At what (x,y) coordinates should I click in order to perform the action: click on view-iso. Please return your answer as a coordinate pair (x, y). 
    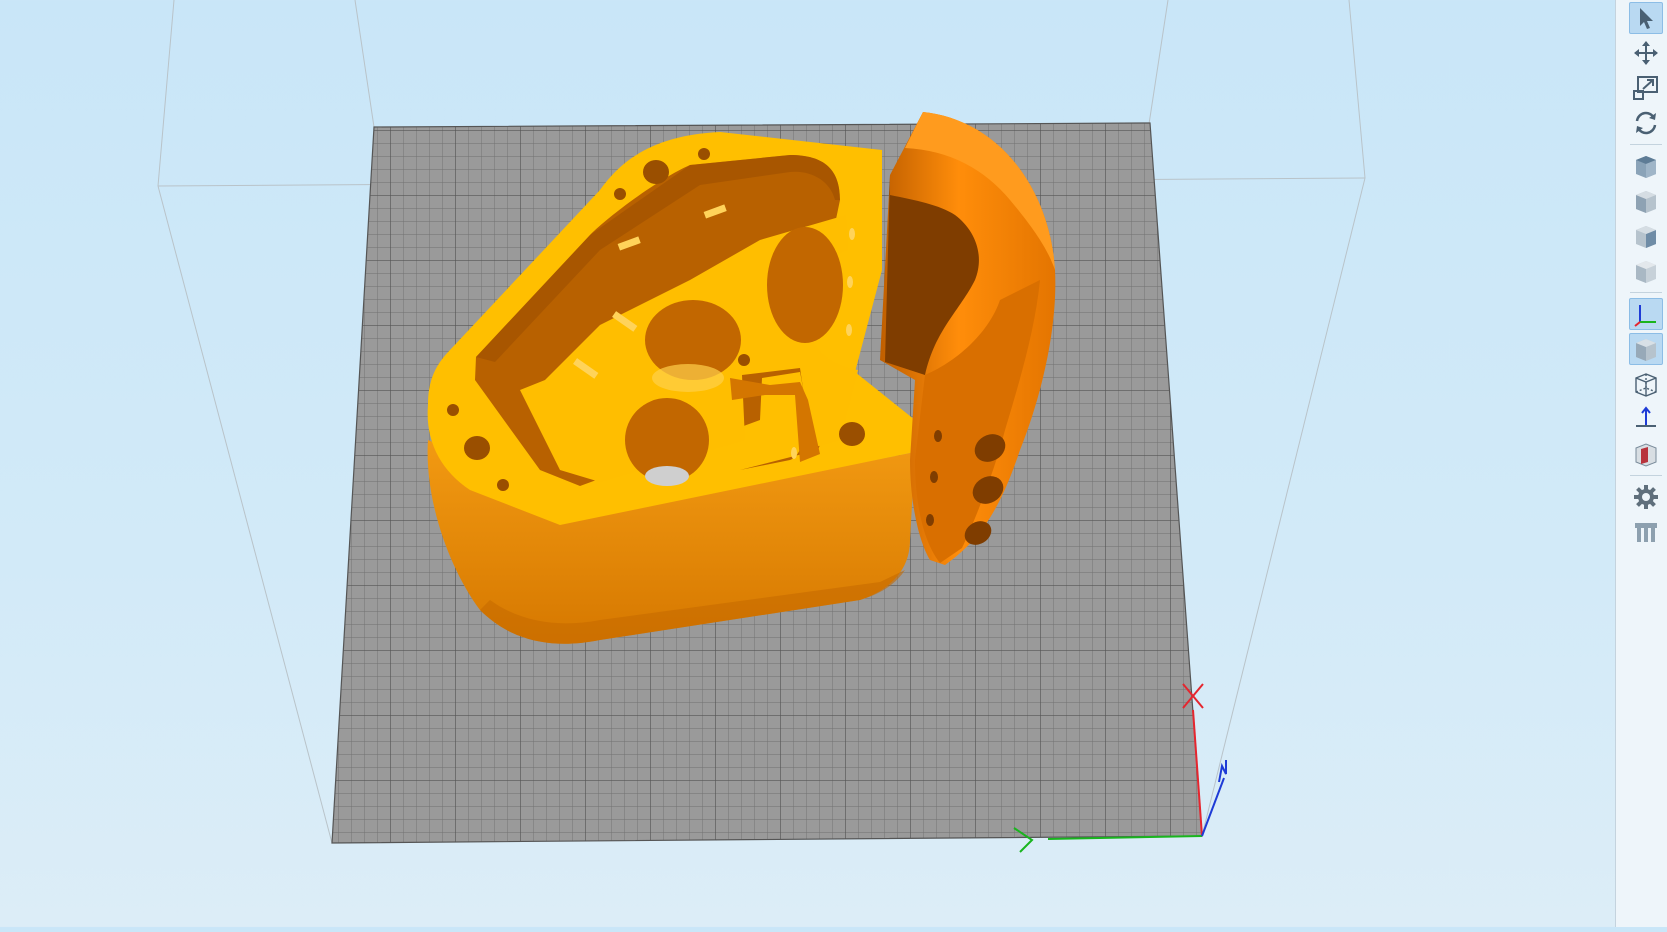
    Looking at the image, I should click on (1646, 271).